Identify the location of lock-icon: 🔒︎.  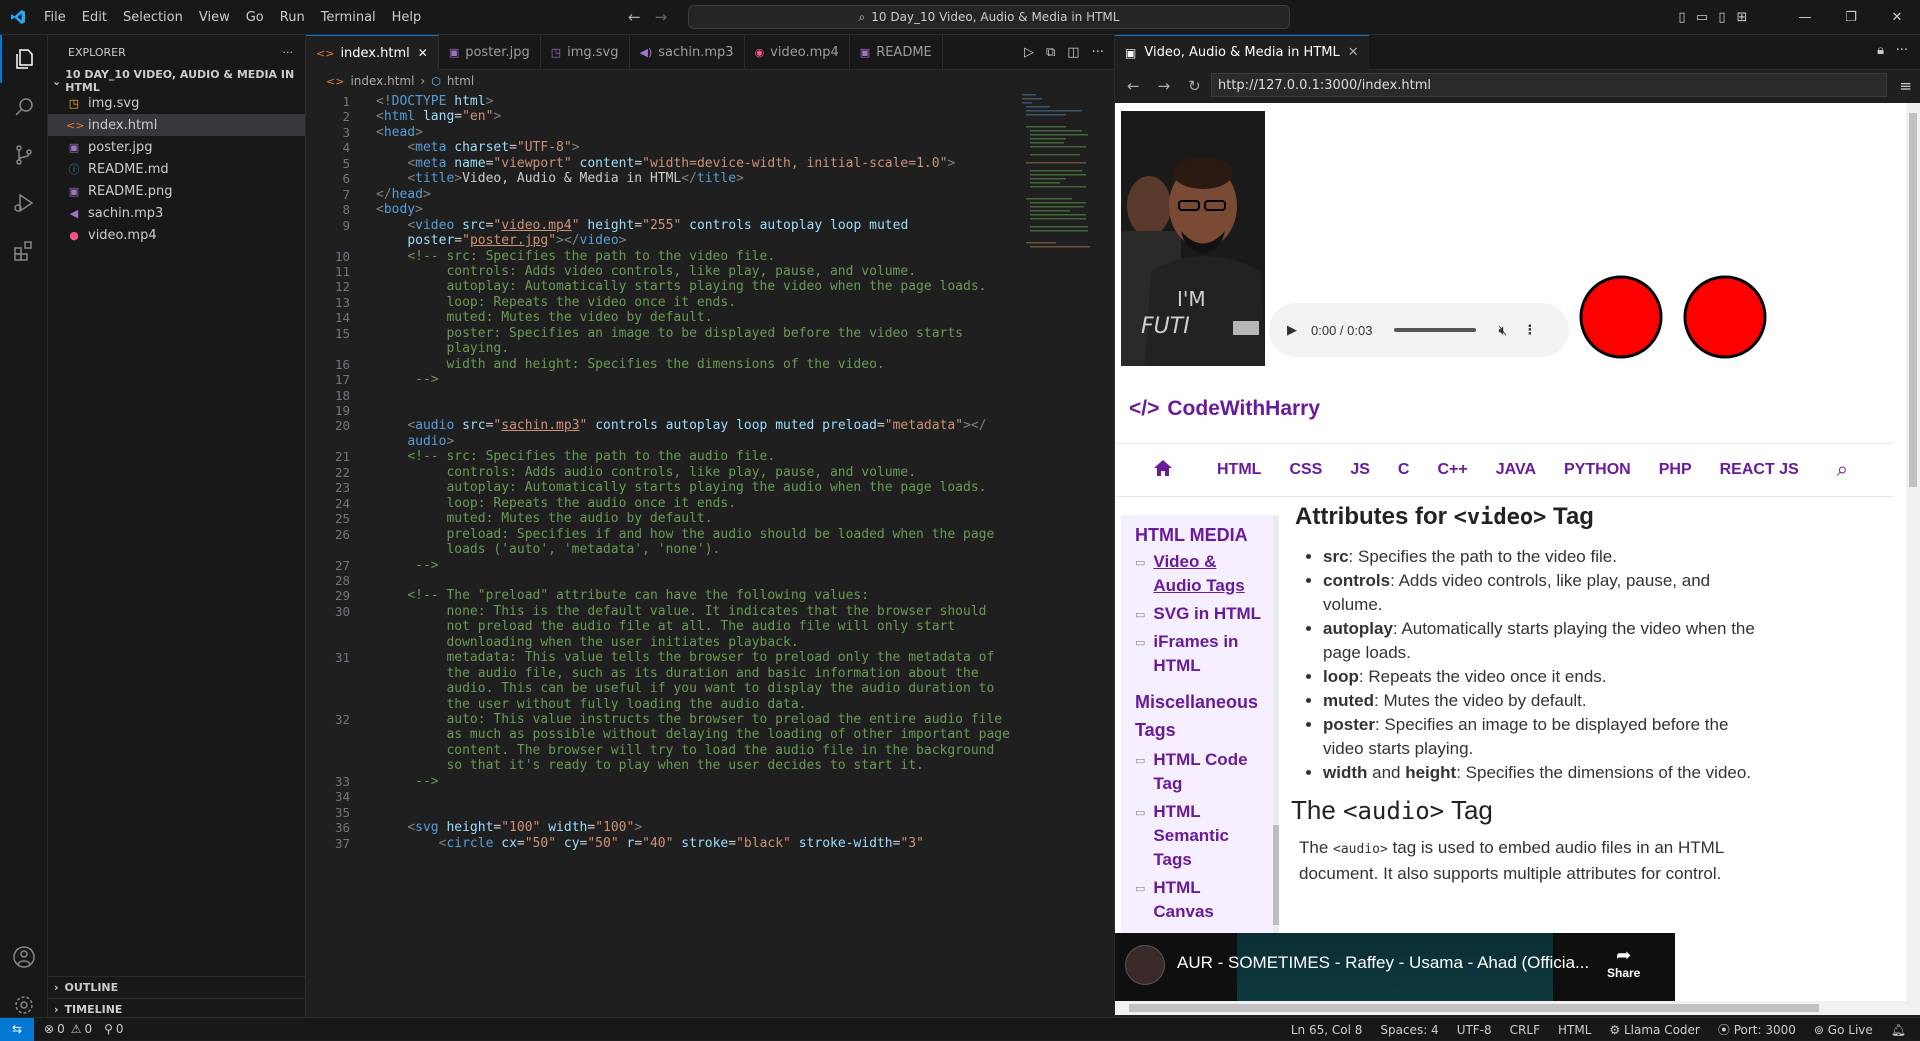
(1880, 50).